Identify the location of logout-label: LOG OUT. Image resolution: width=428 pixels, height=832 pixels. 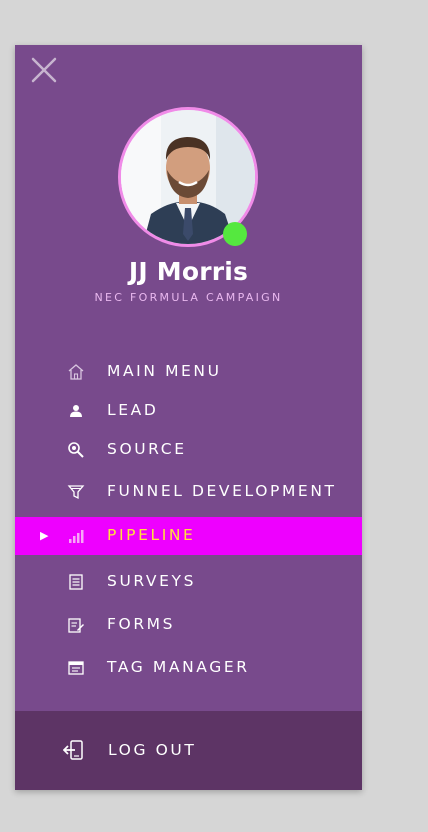
(152, 750).